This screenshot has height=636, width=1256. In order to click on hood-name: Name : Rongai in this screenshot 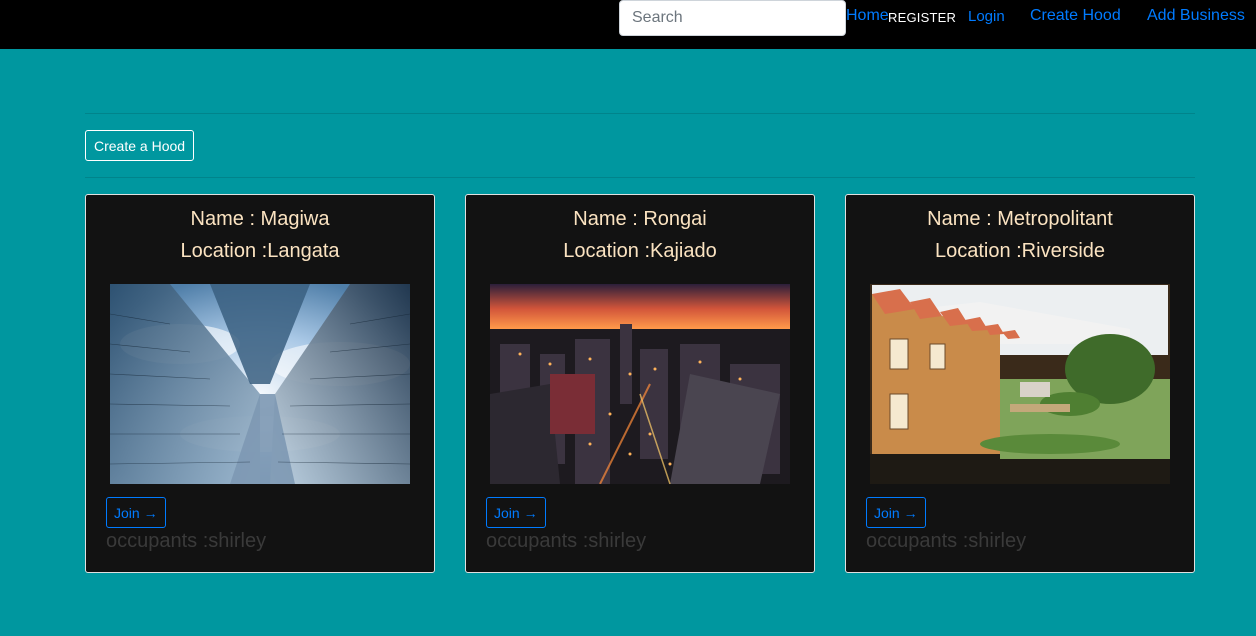, I will do `click(640, 219)`.